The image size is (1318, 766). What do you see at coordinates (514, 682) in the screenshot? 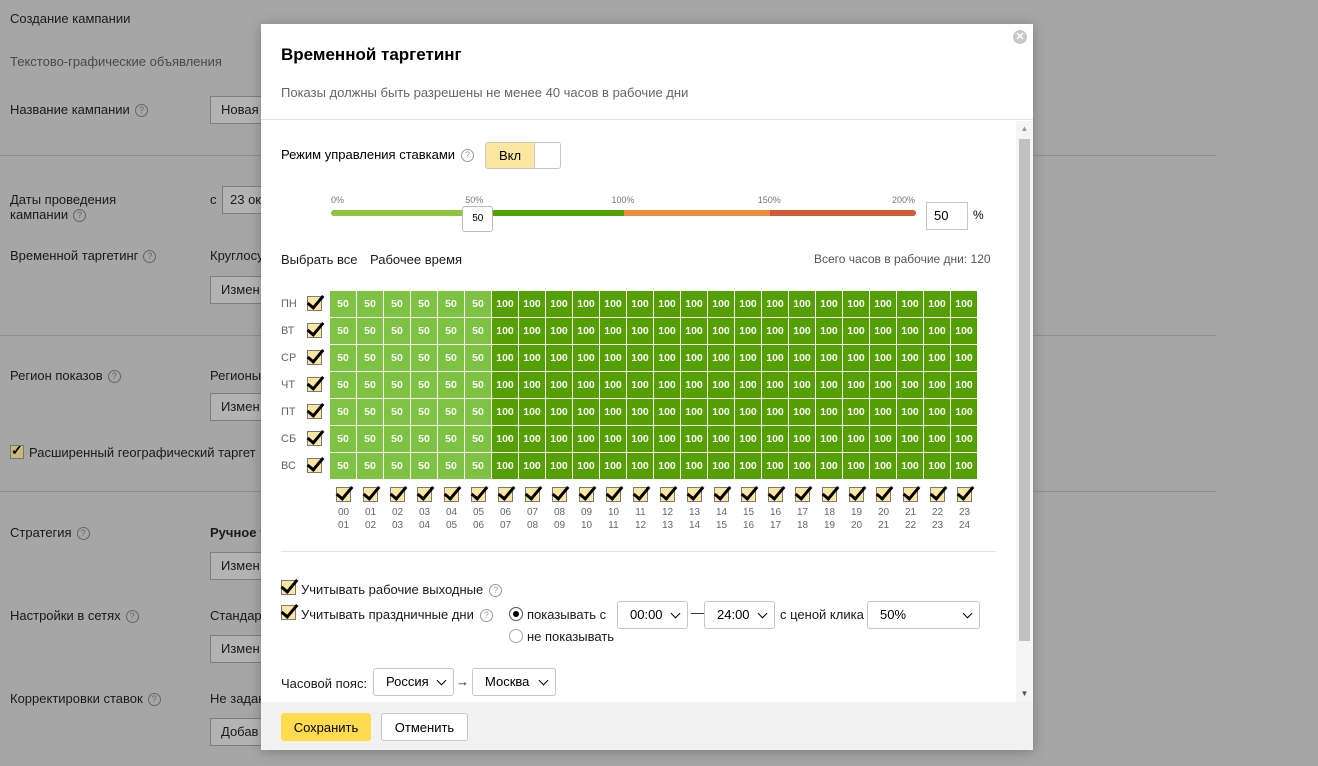
I see `city-select: Москва` at bounding box center [514, 682].